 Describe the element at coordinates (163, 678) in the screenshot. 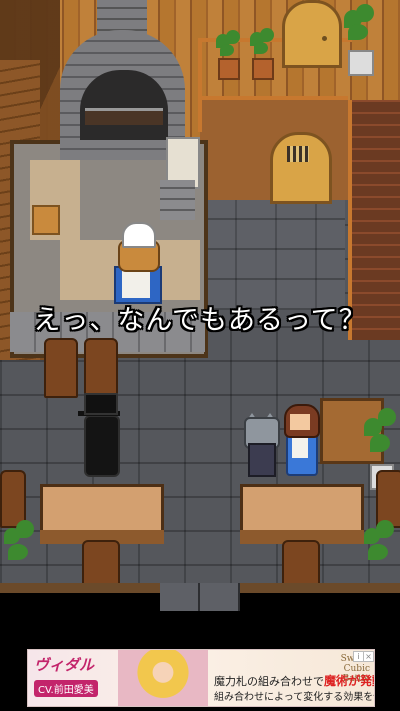

I see `ad-character-art` at that location.